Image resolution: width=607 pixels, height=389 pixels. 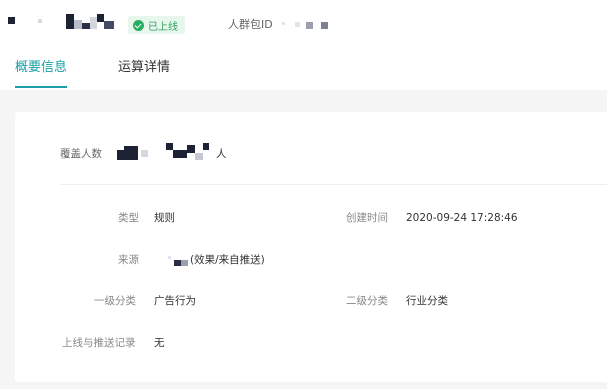 What do you see at coordinates (367, 218) in the screenshot?
I see `created-time-label: 创建时间` at bounding box center [367, 218].